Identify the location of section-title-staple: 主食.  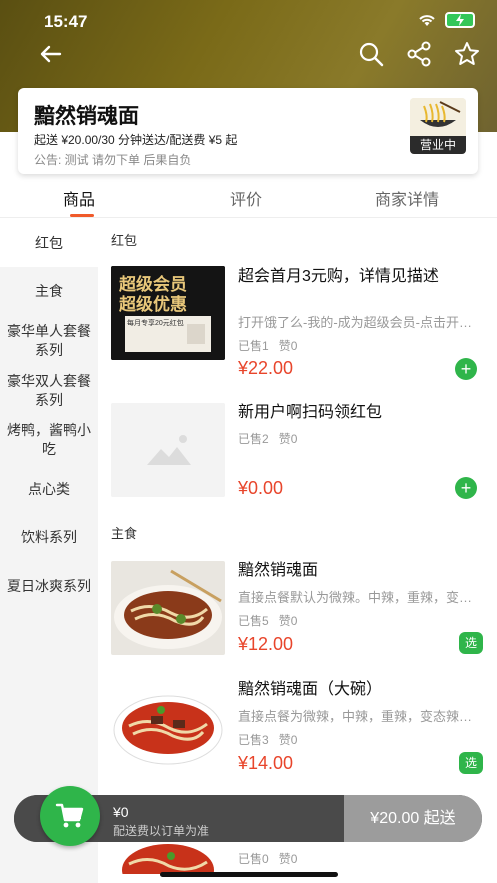
(124, 533).